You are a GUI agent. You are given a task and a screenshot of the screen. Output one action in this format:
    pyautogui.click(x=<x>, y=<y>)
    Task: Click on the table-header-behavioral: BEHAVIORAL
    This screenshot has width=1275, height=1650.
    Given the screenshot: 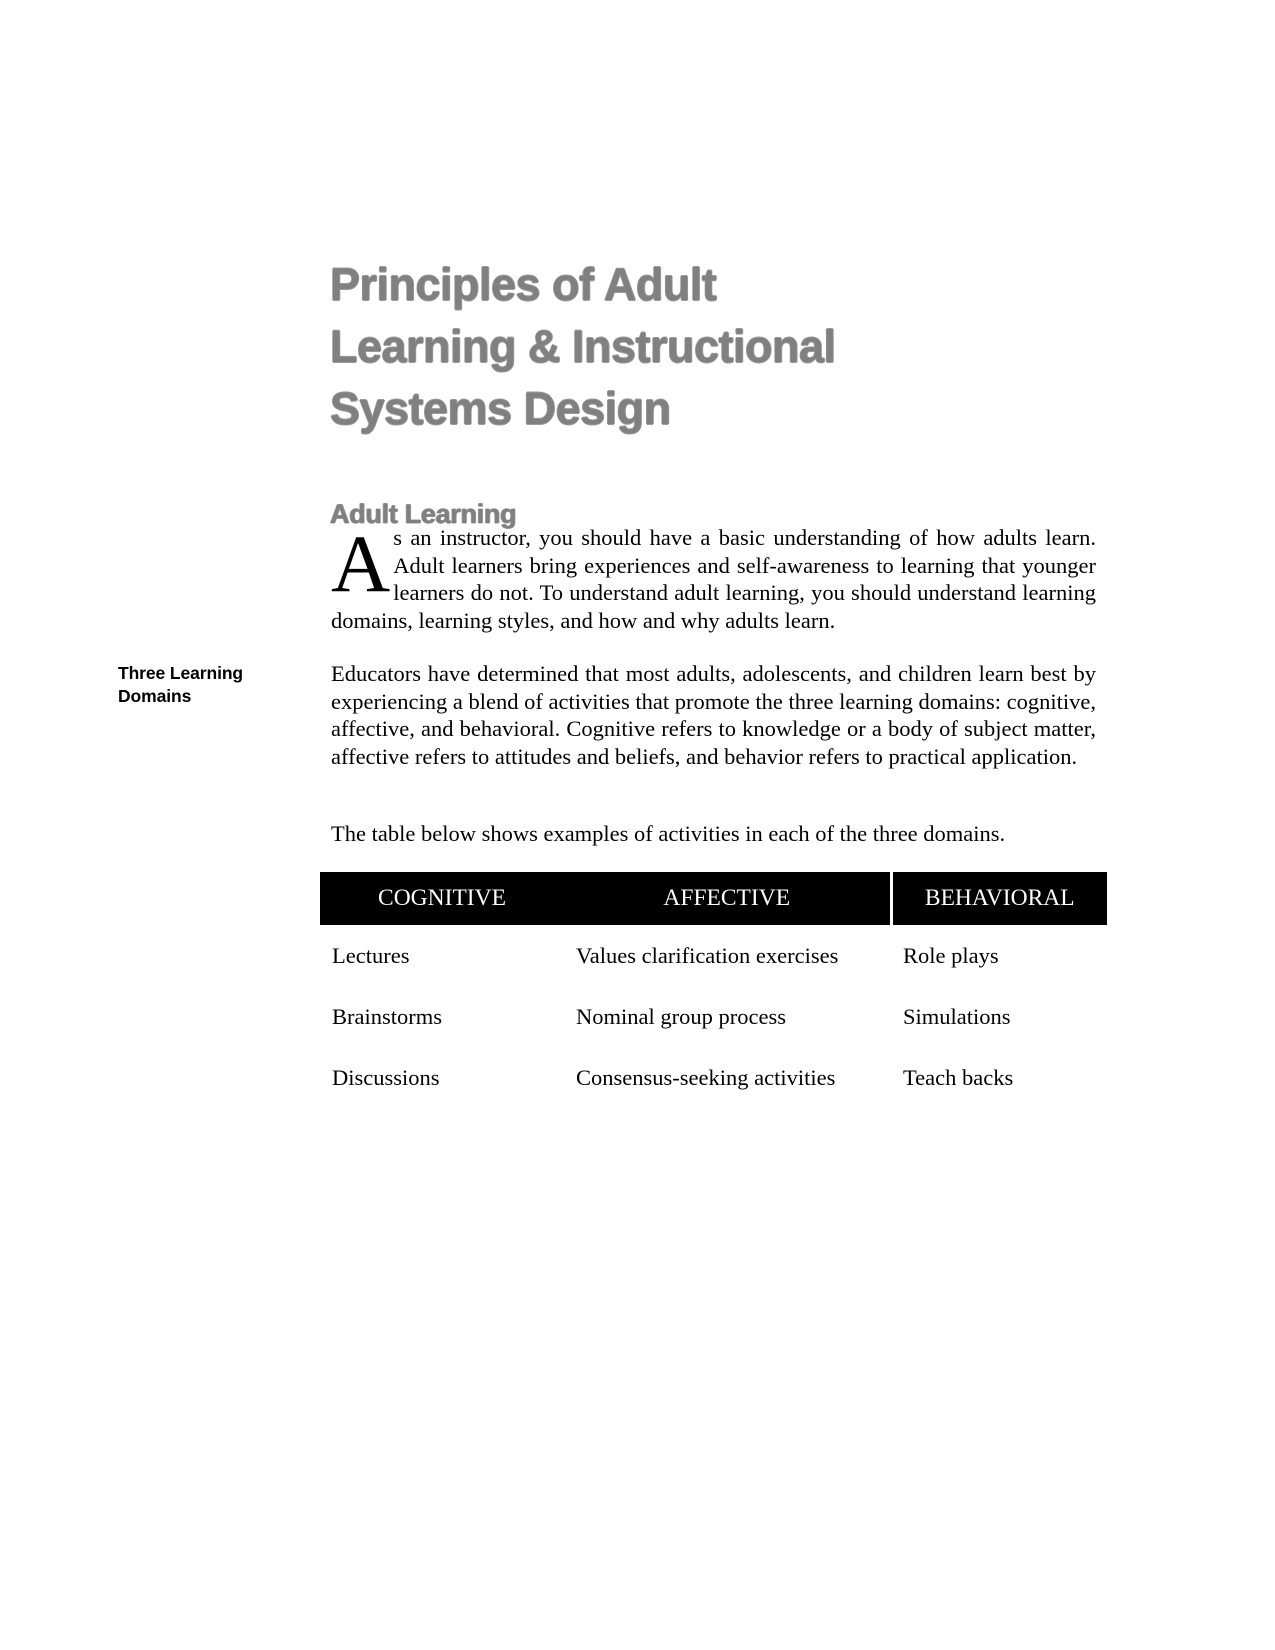 What is the action you would take?
    pyautogui.click(x=998, y=898)
    